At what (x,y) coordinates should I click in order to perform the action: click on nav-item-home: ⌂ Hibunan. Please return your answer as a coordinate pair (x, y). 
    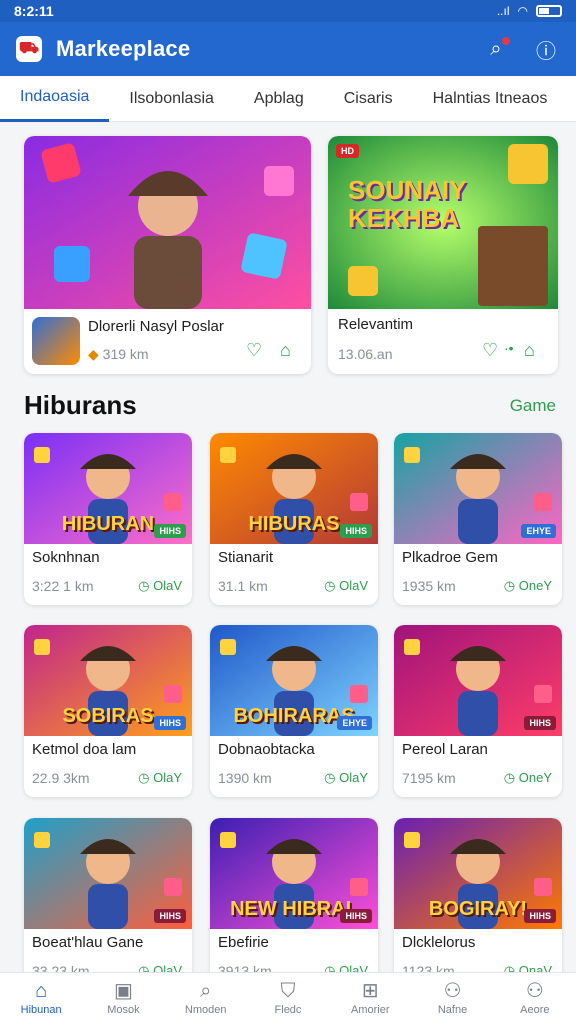
    Looking at the image, I should click on (41, 998).